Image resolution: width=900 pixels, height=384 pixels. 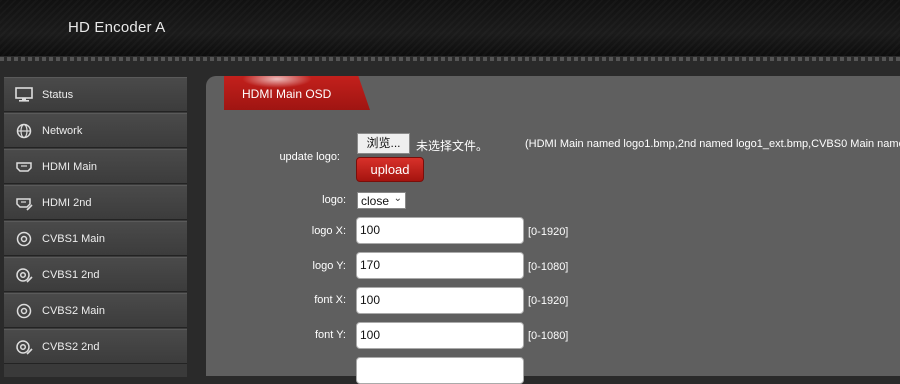 What do you see at coordinates (24, 94) in the screenshot?
I see `monitor-icon` at bounding box center [24, 94].